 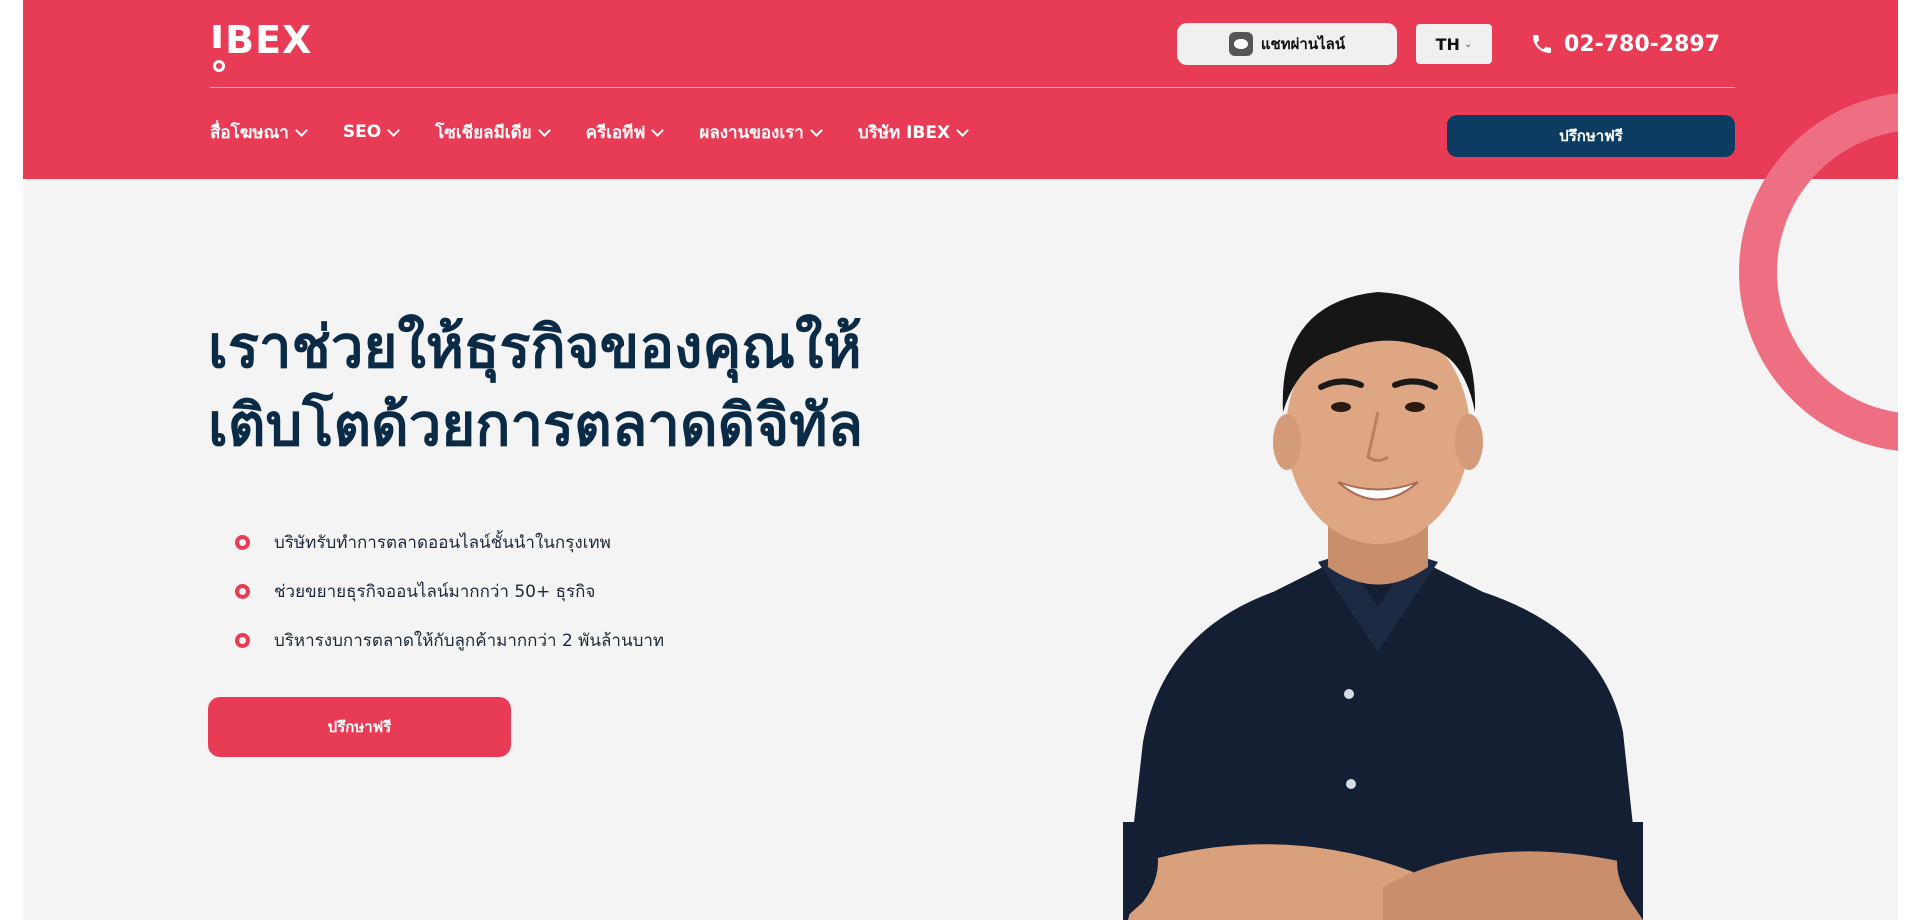 I want to click on nav-item-social-media: โซเชียลมีเดีย, so click(x=493, y=132).